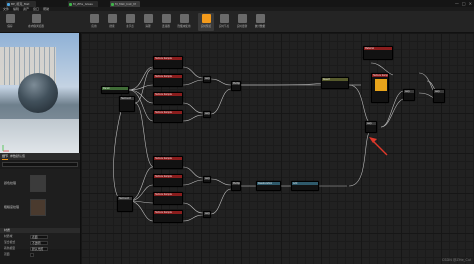 This screenshot has height=264, width=474. Describe the element at coordinates (8, 4) in the screenshot. I see `asset-icon` at that location.